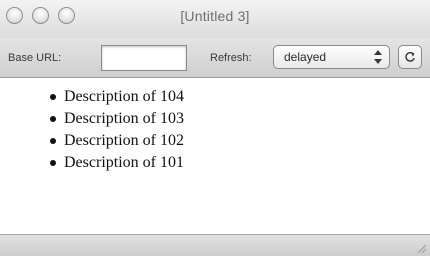 This screenshot has width=430, height=256. I want to click on list-item: Description of 101, so click(117, 163).